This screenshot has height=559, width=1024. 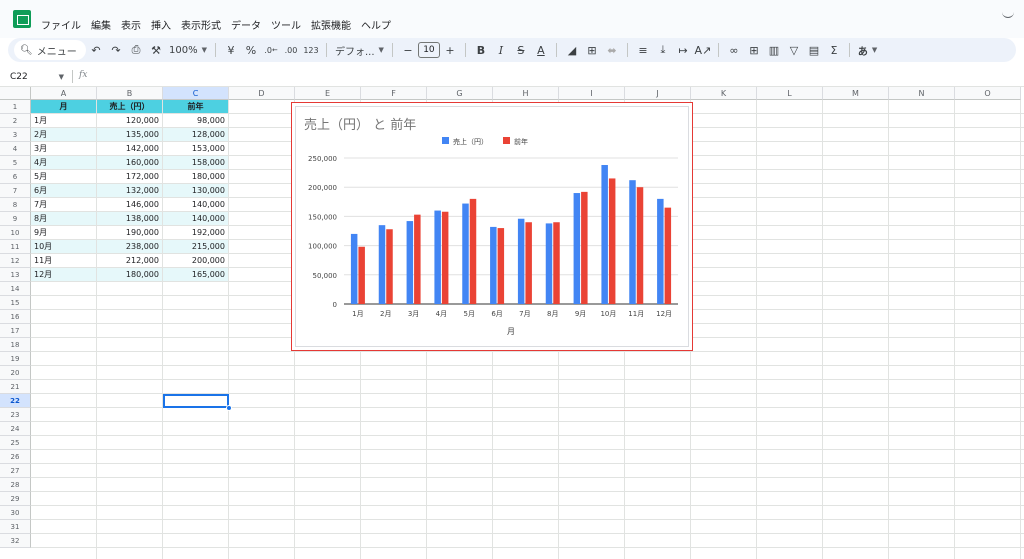 What do you see at coordinates (15, 121) in the screenshot?
I see `row-header: 2` at bounding box center [15, 121].